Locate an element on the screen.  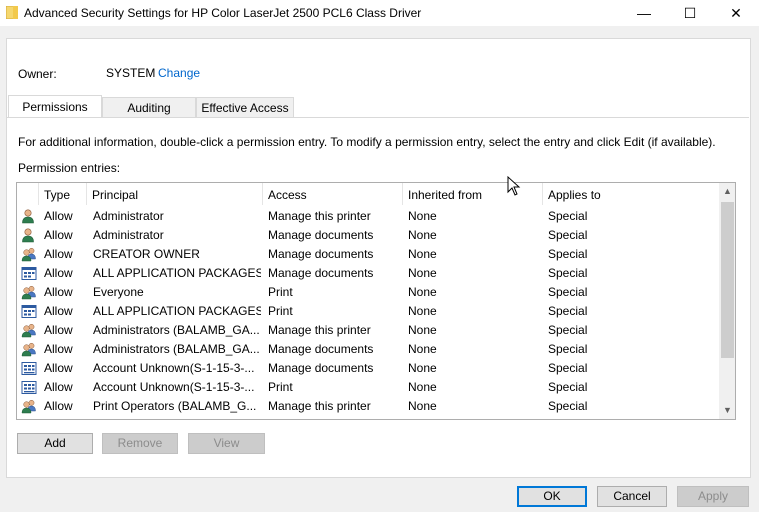
maximize-button: ☐ is located at coordinates (690, 13).